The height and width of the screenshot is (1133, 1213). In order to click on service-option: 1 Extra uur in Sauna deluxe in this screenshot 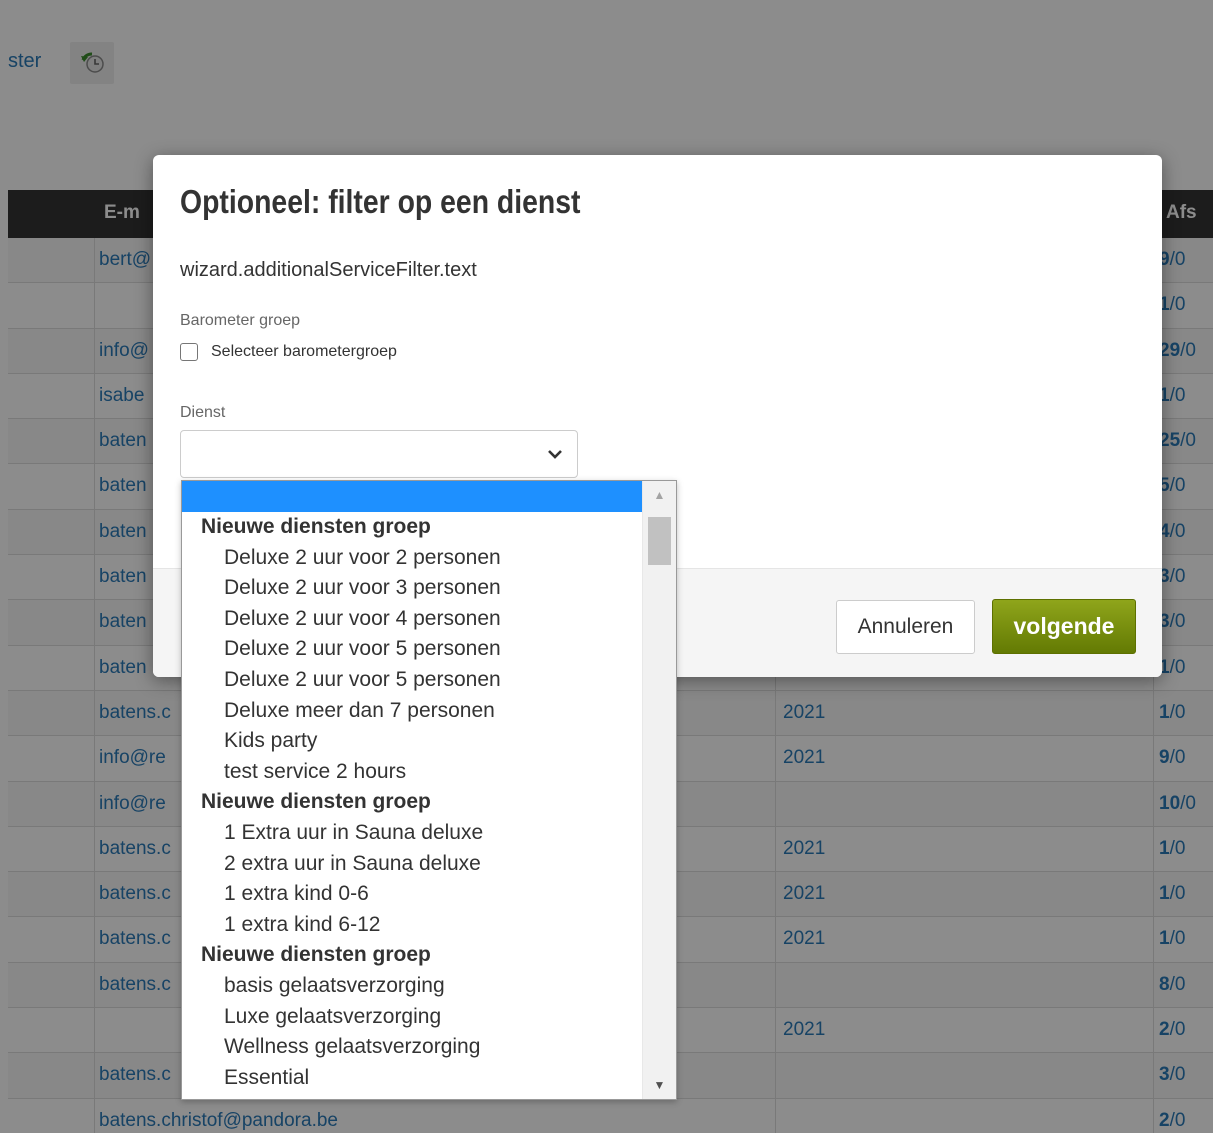, I will do `click(412, 833)`.